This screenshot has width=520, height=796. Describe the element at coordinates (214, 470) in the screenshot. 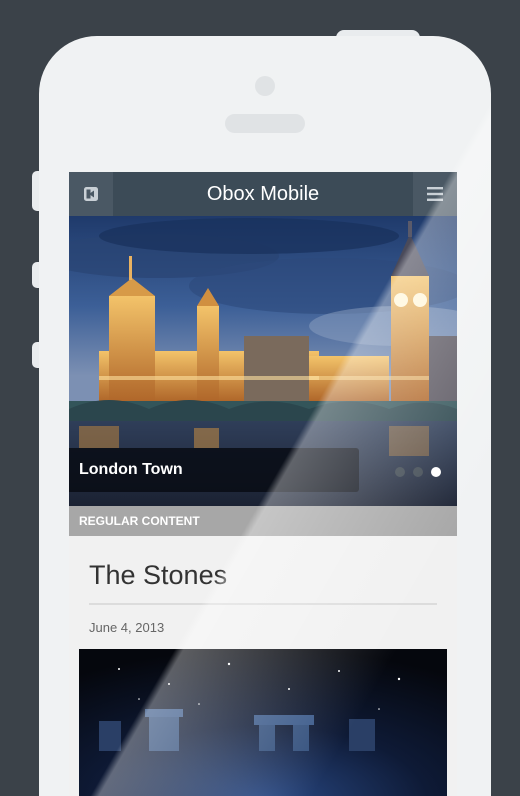

I see `slide-caption: London Town` at that location.